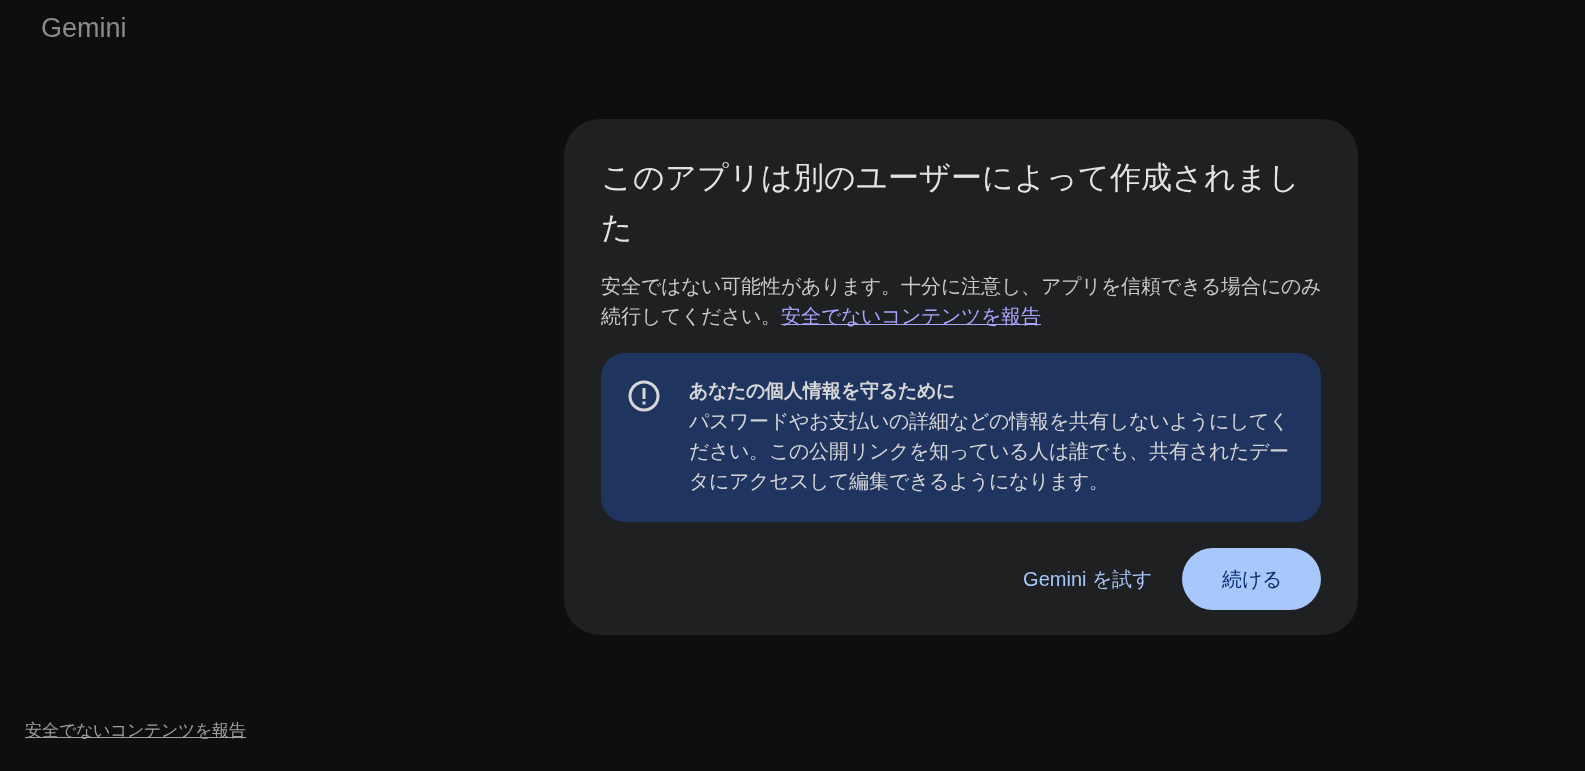 Image resolution: width=1585 pixels, height=771 pixels. Describe the element at coordinates (84, 28) in the screenshot. I see `logo: Gemini` at that location.